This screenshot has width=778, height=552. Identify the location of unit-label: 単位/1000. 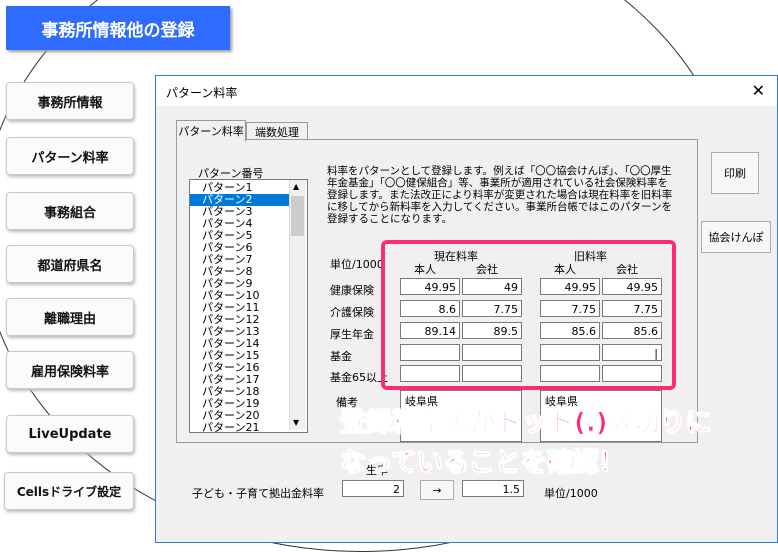
(357, 264).